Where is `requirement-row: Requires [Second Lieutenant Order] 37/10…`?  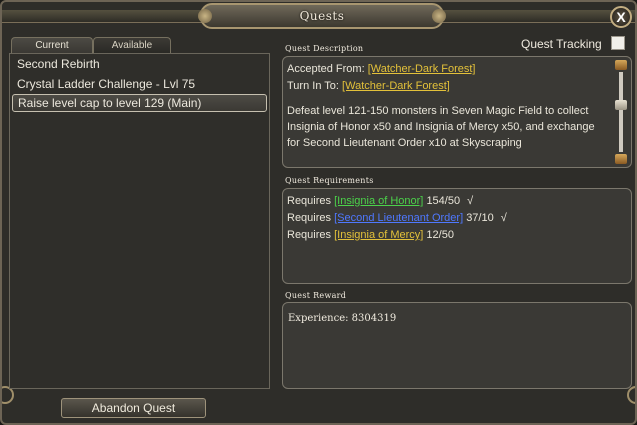
requirement-row: Requires [Second Lieutenant Order] 37/10… is located at coordinates (397, 218).